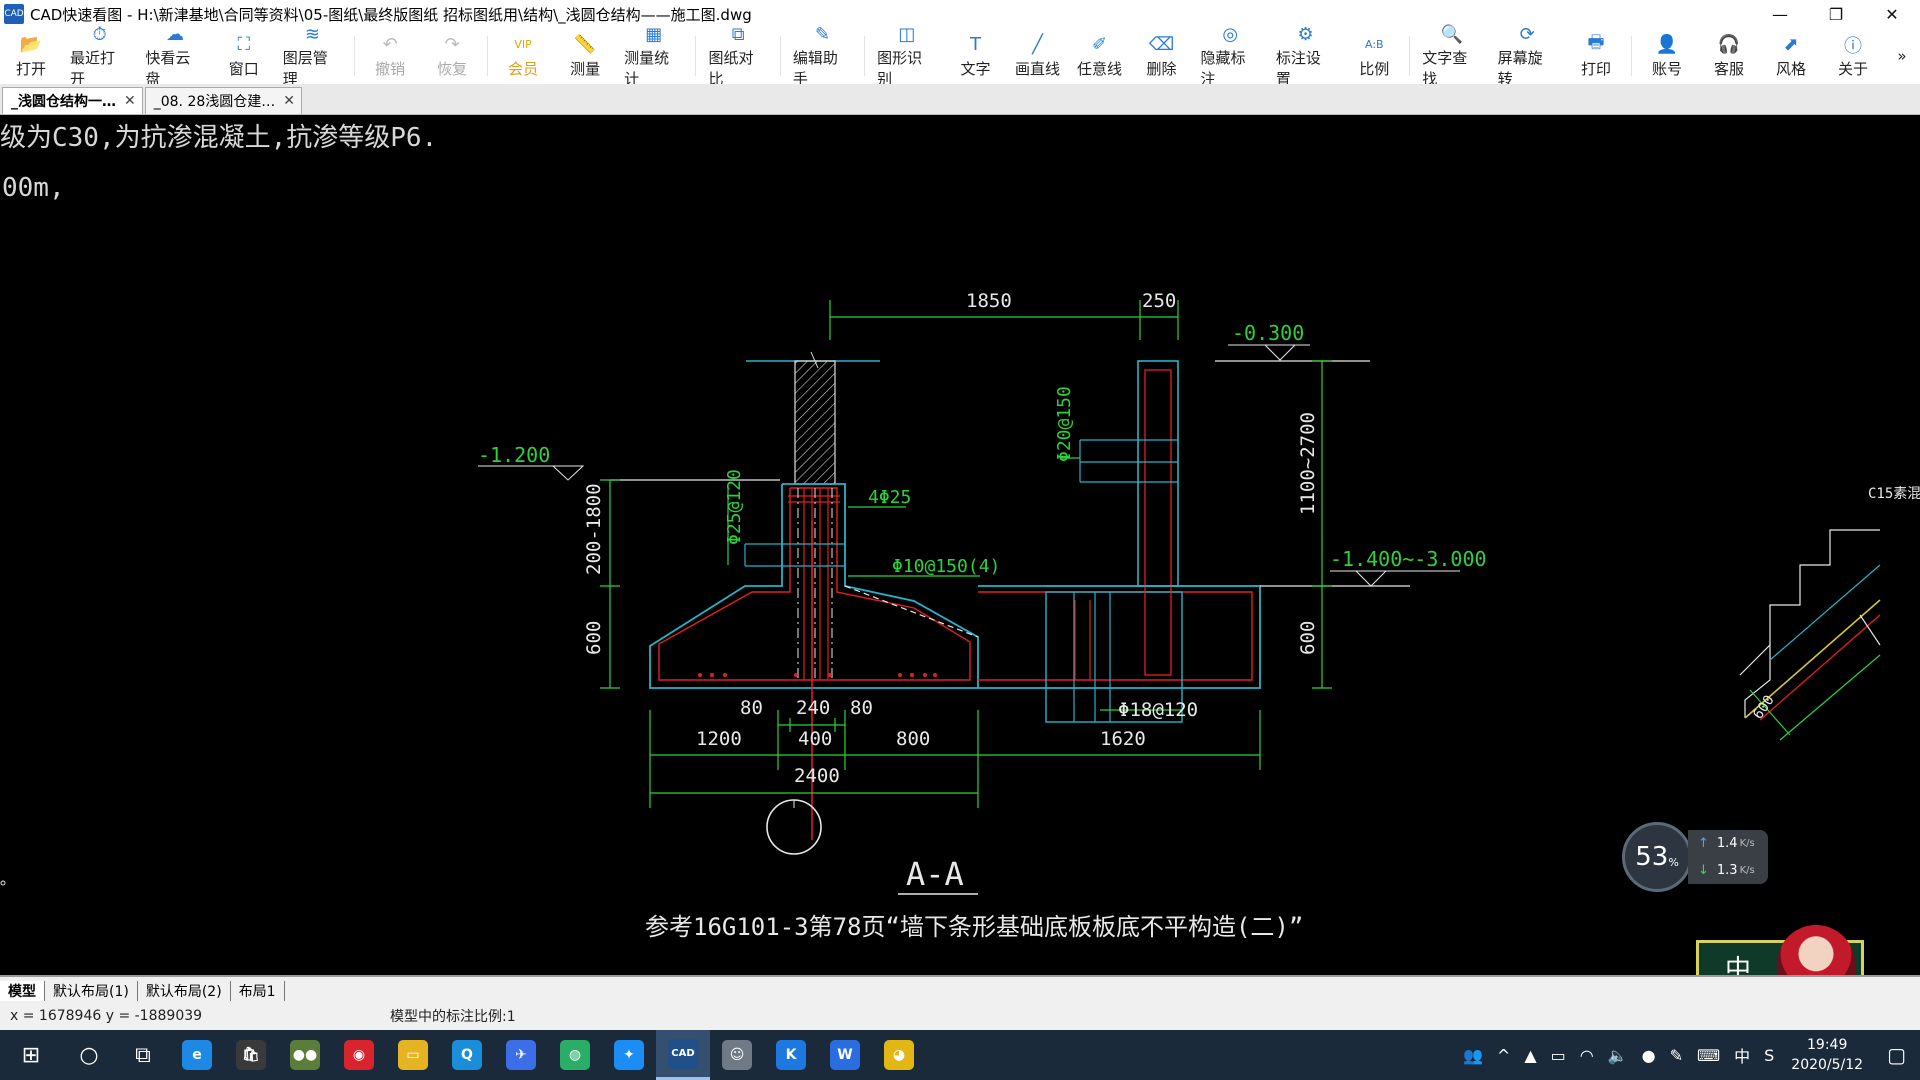 The width and height of the screenshot is (1920, 1080). I want to click on toolbar-compare-button: ⧉ 图纸对比, so click(737, 56).